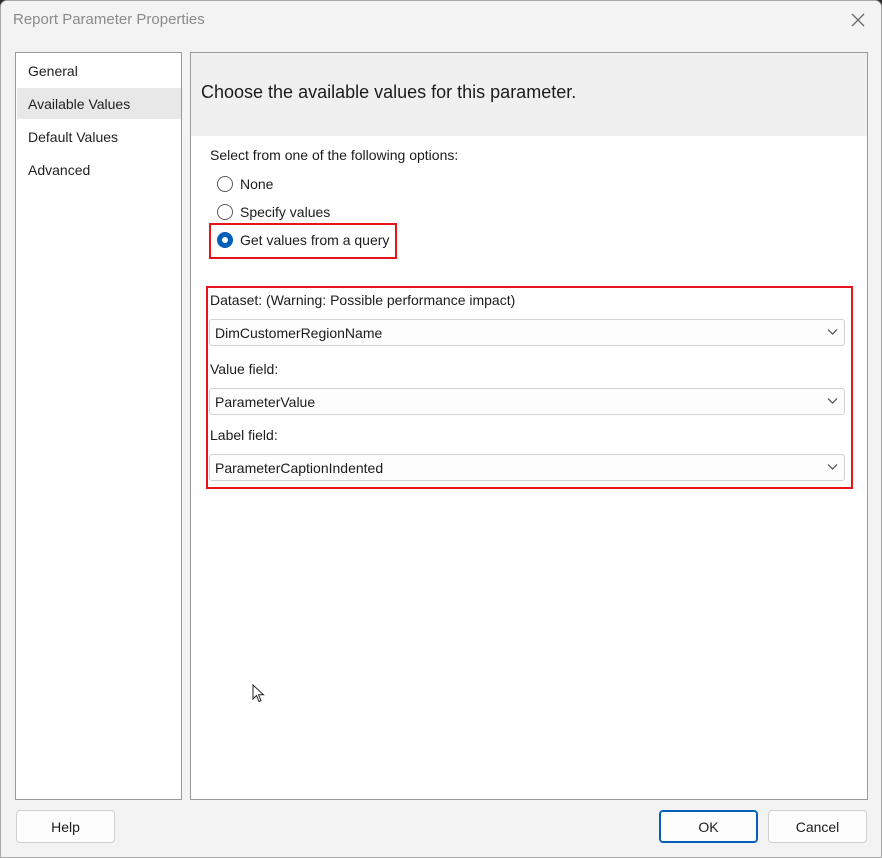 The image size is (882, 858). I want to click on radio-label: Specify values, so click(285, 212).